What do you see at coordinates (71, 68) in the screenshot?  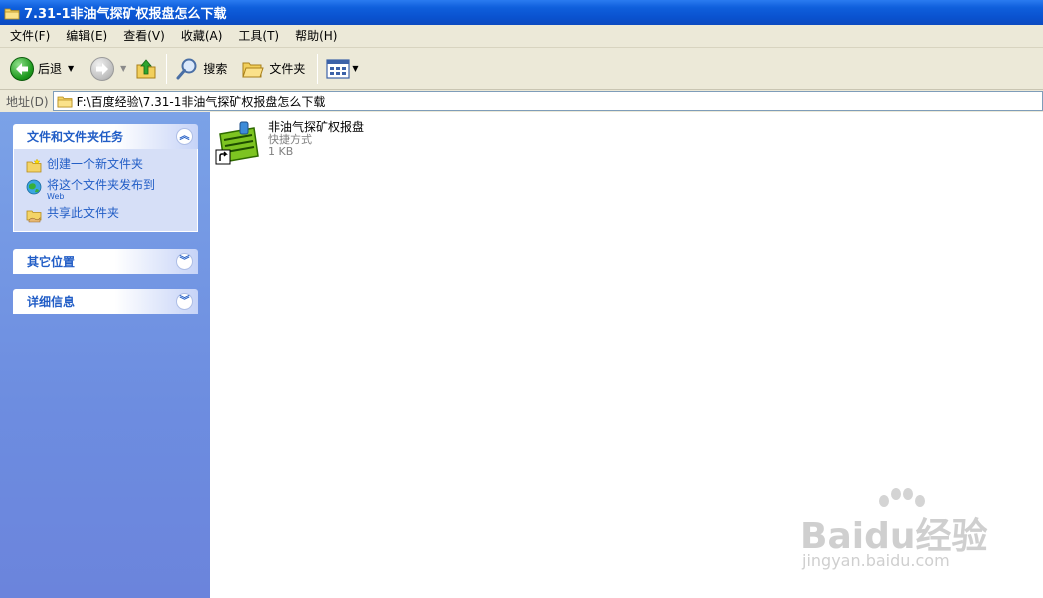 I see `back-dropdown-icon: ▼` at bounding box center [71, 68].